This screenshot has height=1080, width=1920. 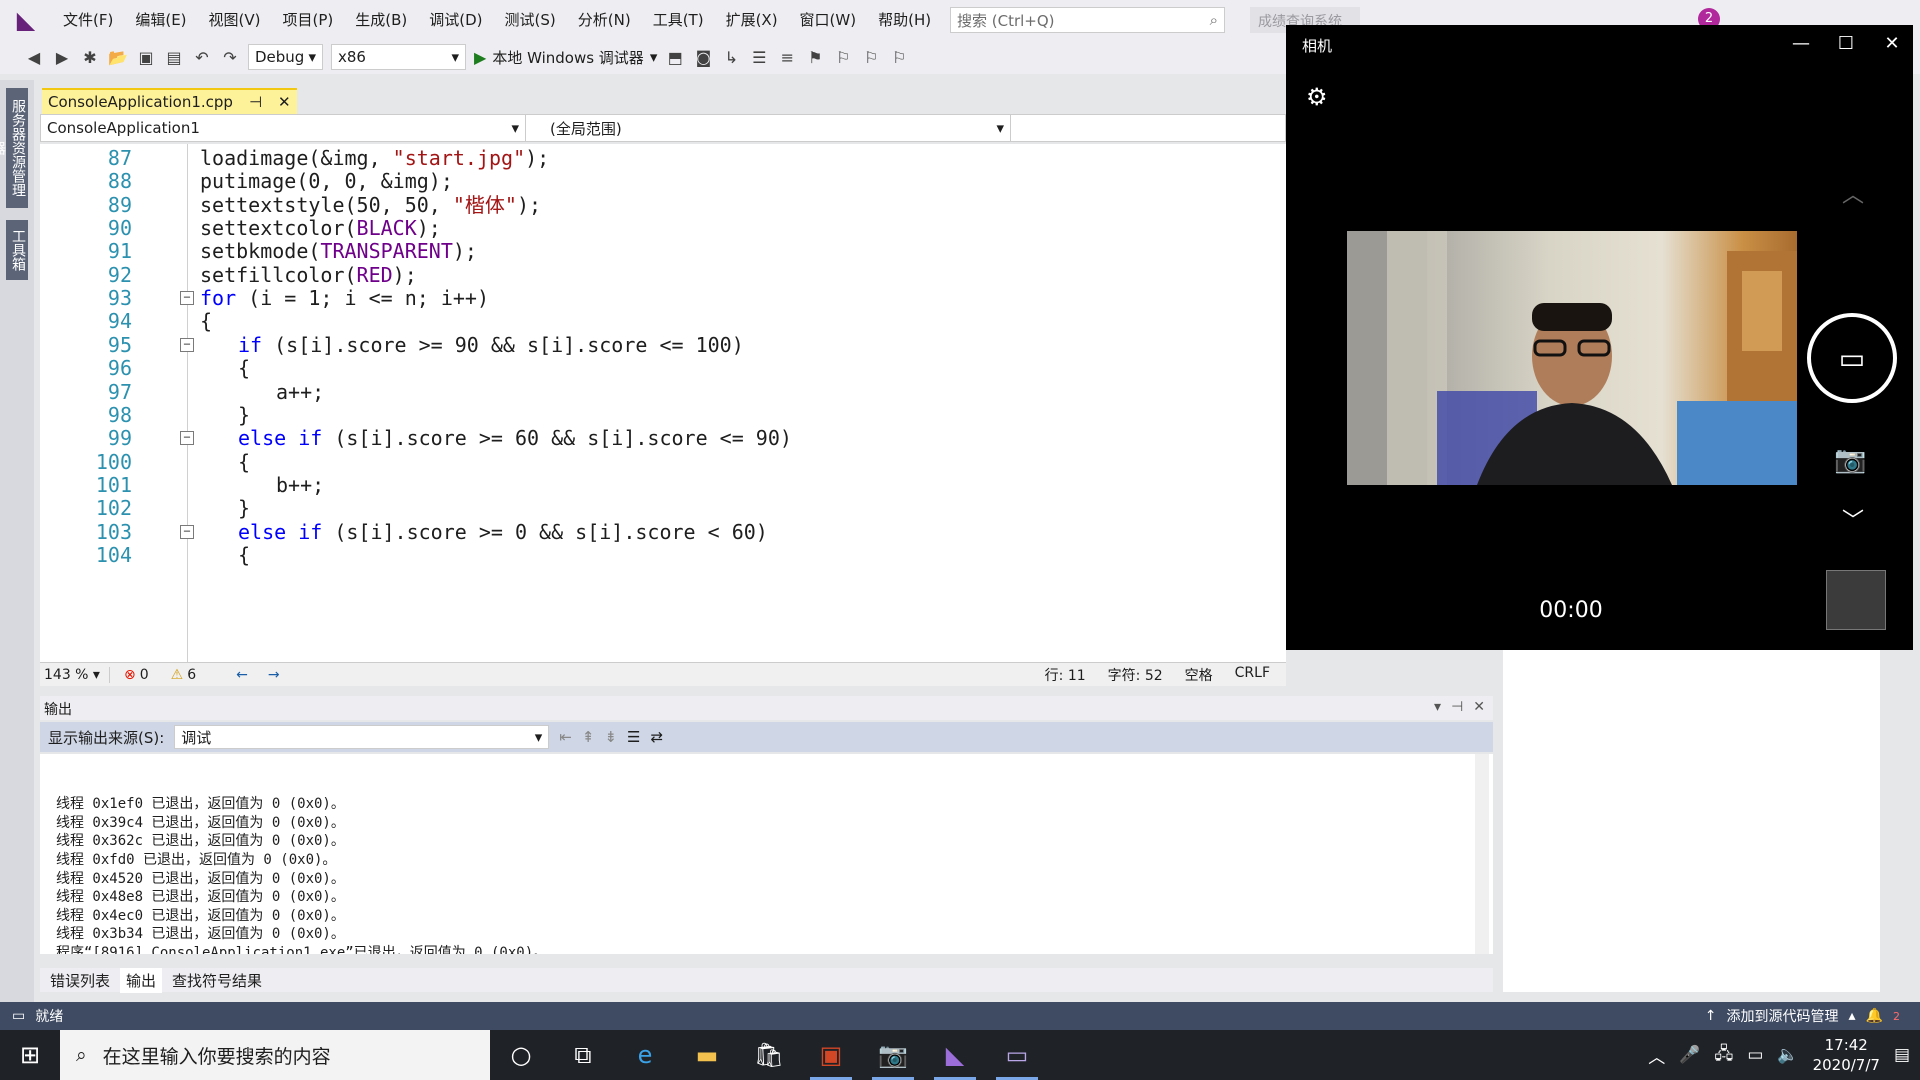 What do you see at coordinates (1317, 97) in the screenshot?
I see `gear-icon: ⚙` at bounding box center [1317, 97].